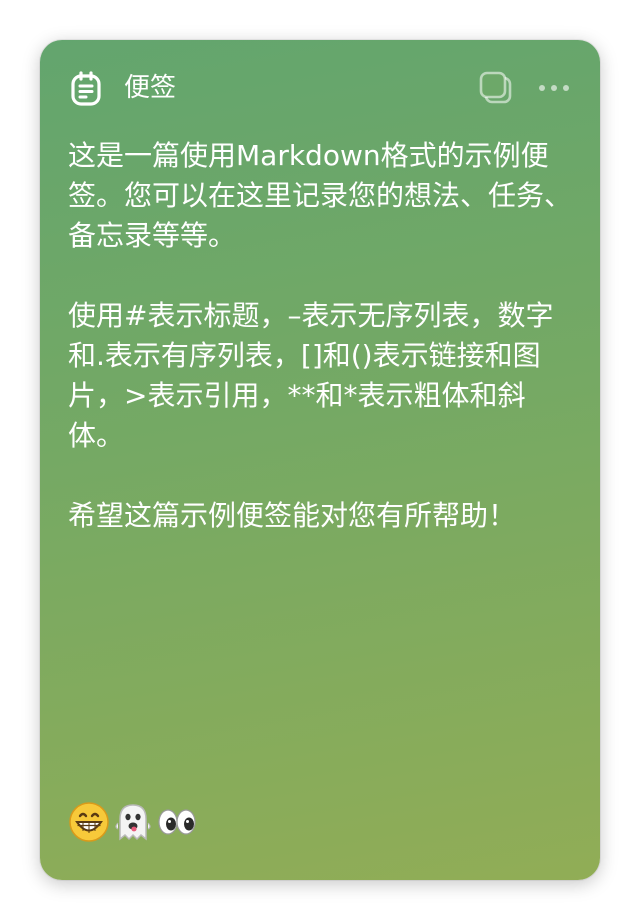  What do you see at coordinates (150, 88) in the screenshot?
I see `app-title: 便签` at bounding box center [150, 88].